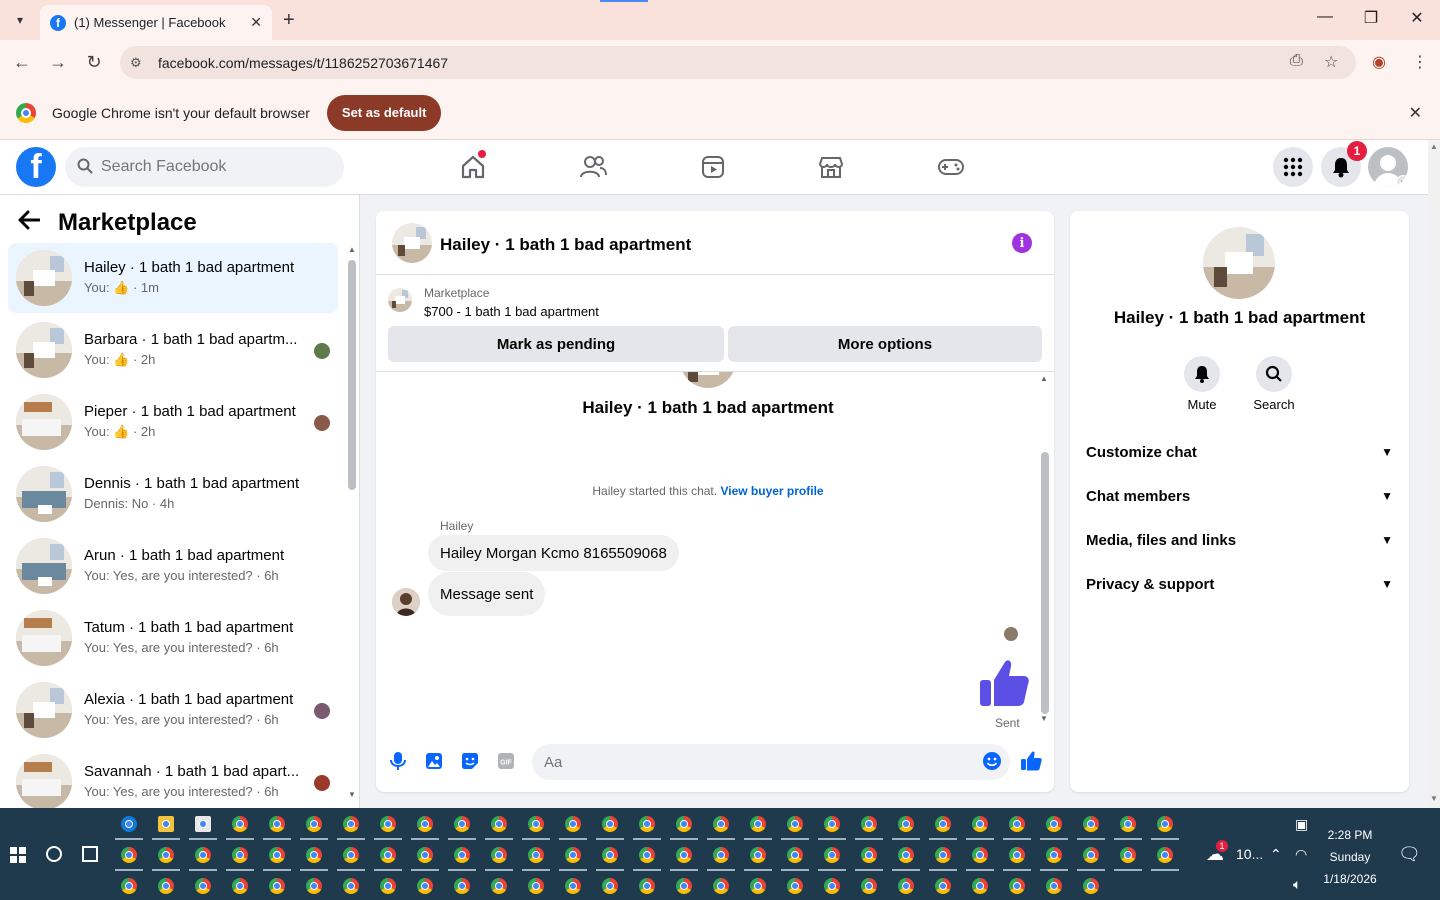 This screenshot has width=1440, height=900. Describe the element at coordinates (1420, 62) in the screenshot. I see `chrome-menu-icon: ⋮` at that location.